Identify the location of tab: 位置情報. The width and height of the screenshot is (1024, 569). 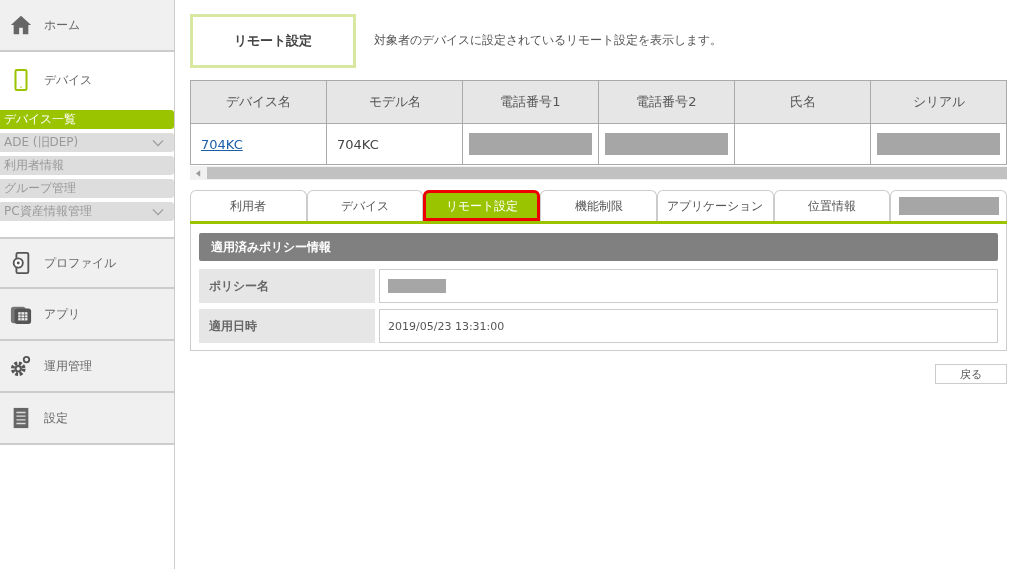
(832, 205).